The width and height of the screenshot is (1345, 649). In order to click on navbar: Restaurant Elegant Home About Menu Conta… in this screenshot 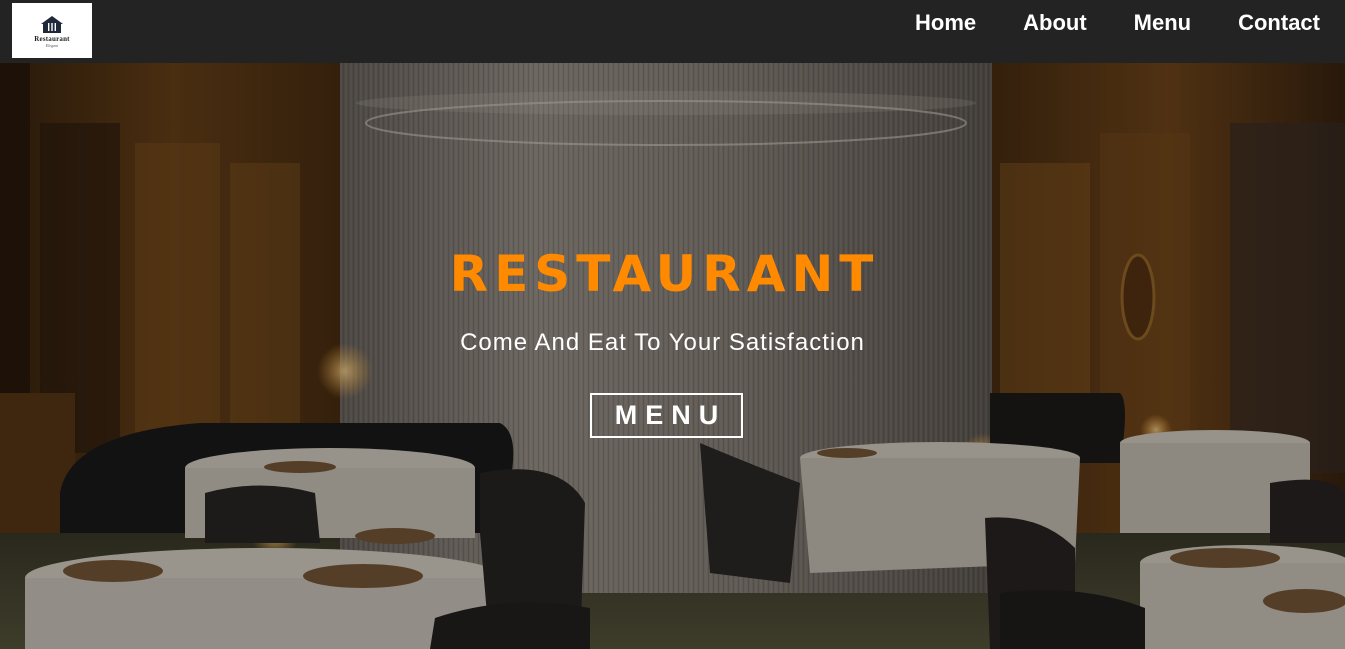, I will do `click(672, 31)`.